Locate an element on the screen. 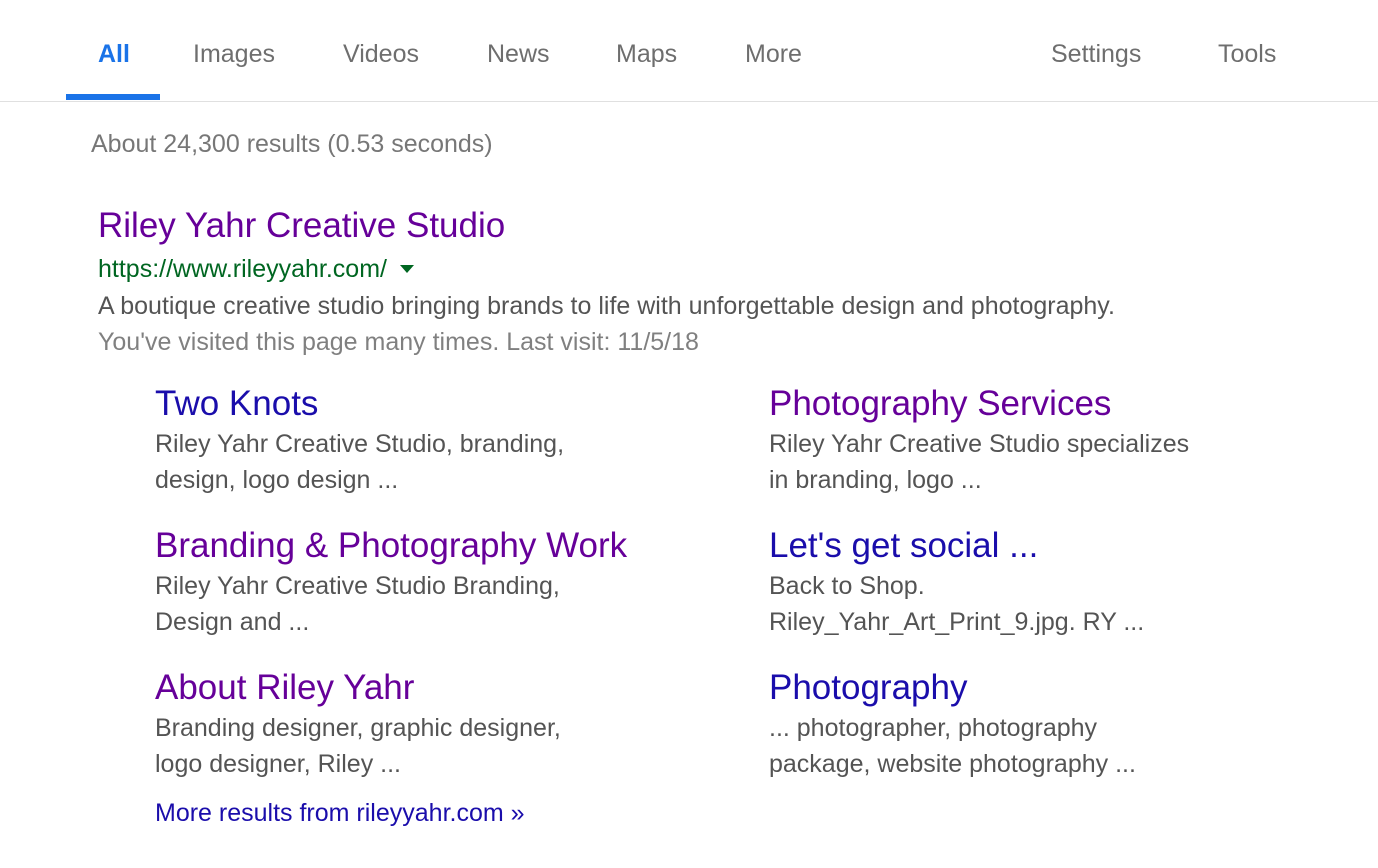  active-tab-indicator is located at coordinates (113, 97).